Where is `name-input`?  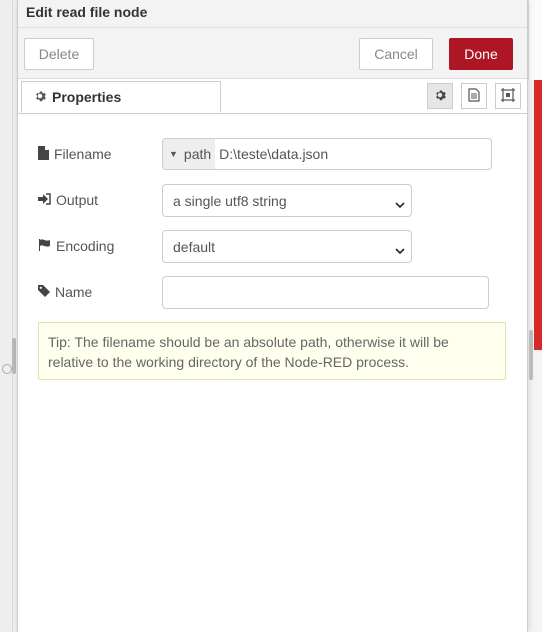 name-input is located at coordinates (325, 292).